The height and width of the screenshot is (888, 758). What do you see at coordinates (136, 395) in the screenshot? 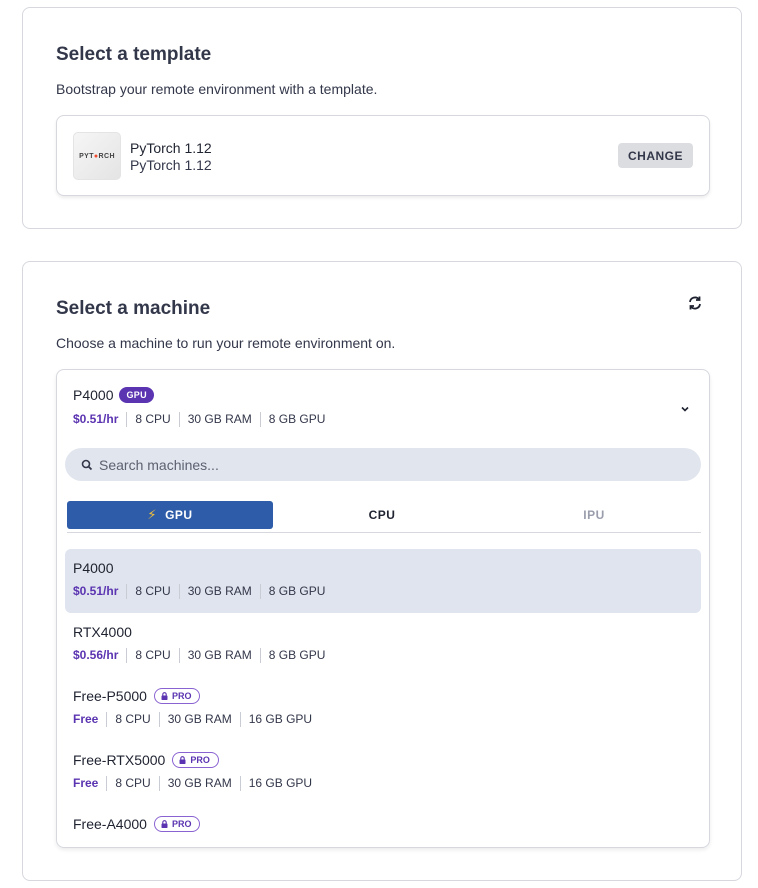
I see `gpu-badge: GPU` at bounding box center [136, 395].